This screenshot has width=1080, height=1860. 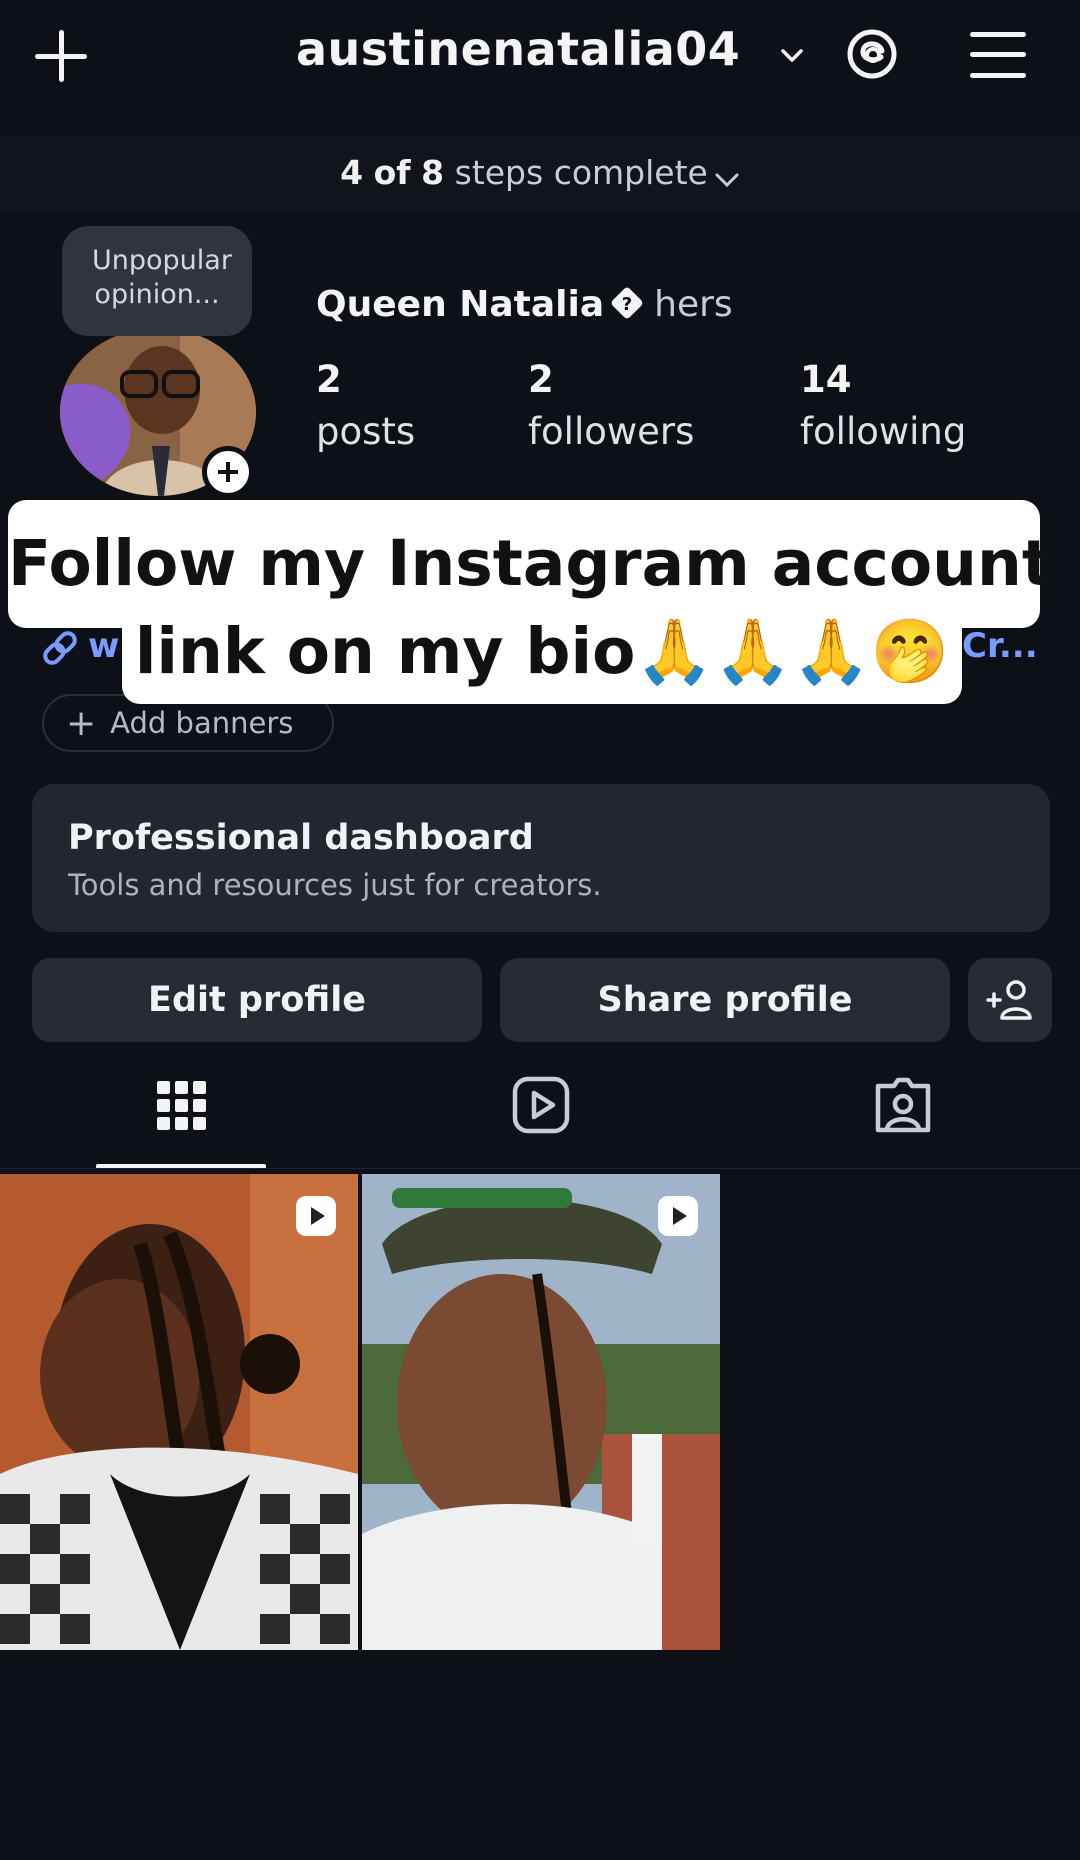 What do you see at coordinates (792, 56) in the screenshot?
I see `account-switch-chevron-icon` at bounding box center [792, 56].